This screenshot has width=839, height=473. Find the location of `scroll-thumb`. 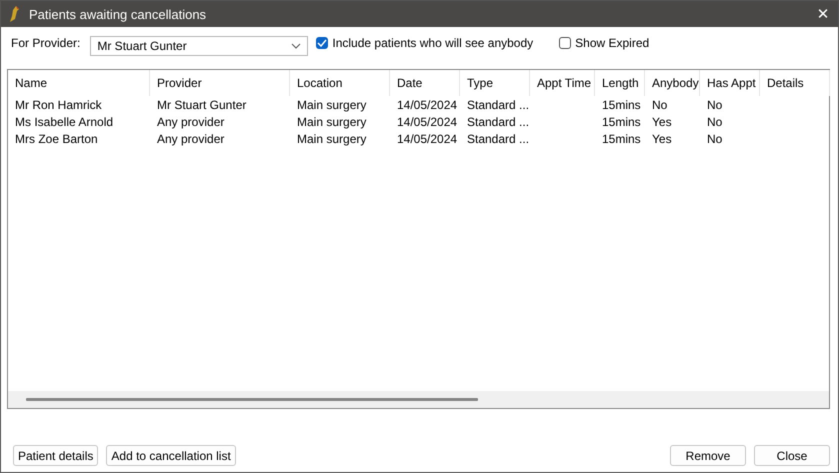

scroll-thumb is located at coordinates (252, 399).